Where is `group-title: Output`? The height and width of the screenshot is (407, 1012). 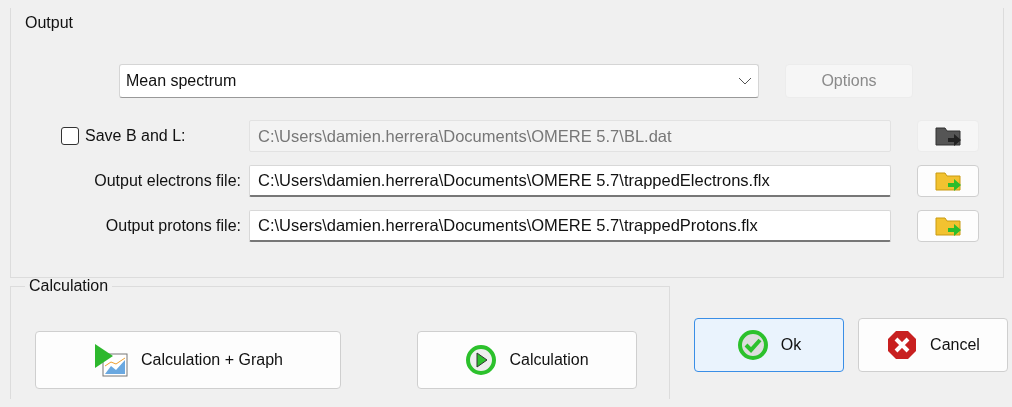
group-title: Output is located at coordinates (49, 23).